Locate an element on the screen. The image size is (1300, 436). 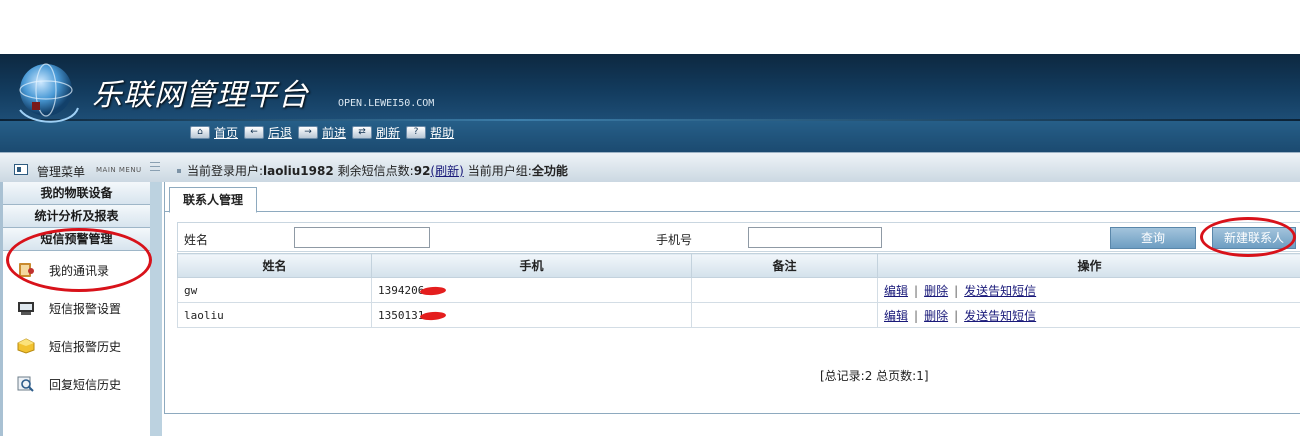
contact-name-cell: laoliu is located at coordinates (274, 315).